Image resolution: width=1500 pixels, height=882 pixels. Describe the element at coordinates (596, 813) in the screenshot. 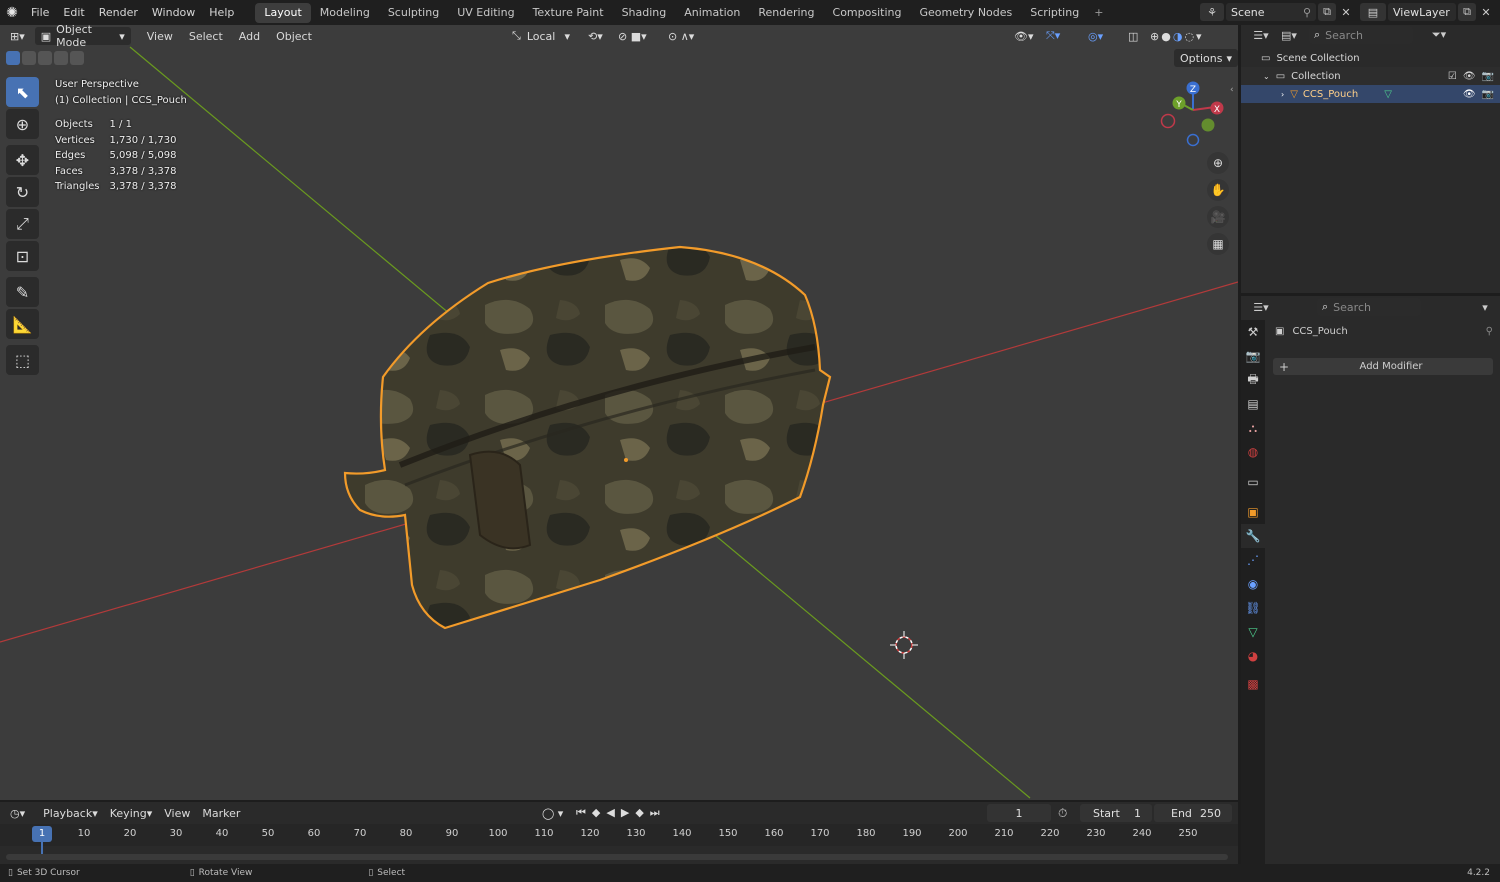

I see `prev-keyframe-icon: ◆` at that location.